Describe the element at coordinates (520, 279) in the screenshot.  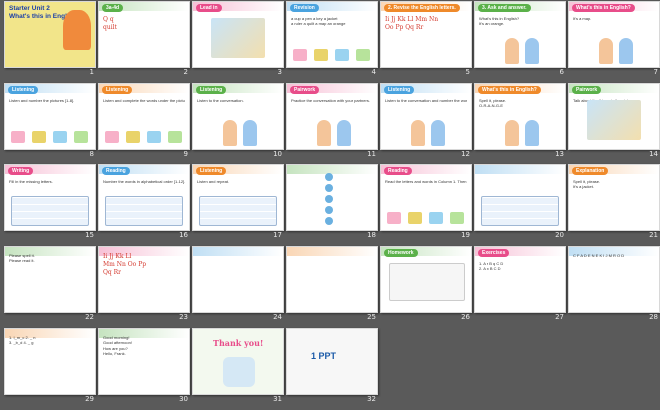
I see `slide-thumbnail: Exercises 1. A r B q C D 2. A x B C D` at that location.